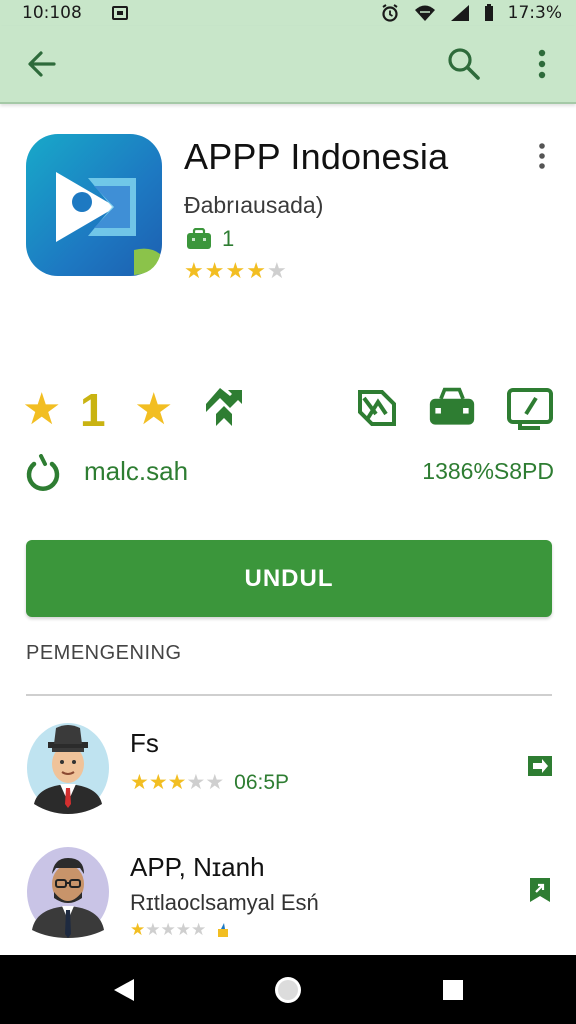  What do you see at coordinates (390, 13) in the screenshot?
I see `alarm-icon` at bounding box center [390, 13].